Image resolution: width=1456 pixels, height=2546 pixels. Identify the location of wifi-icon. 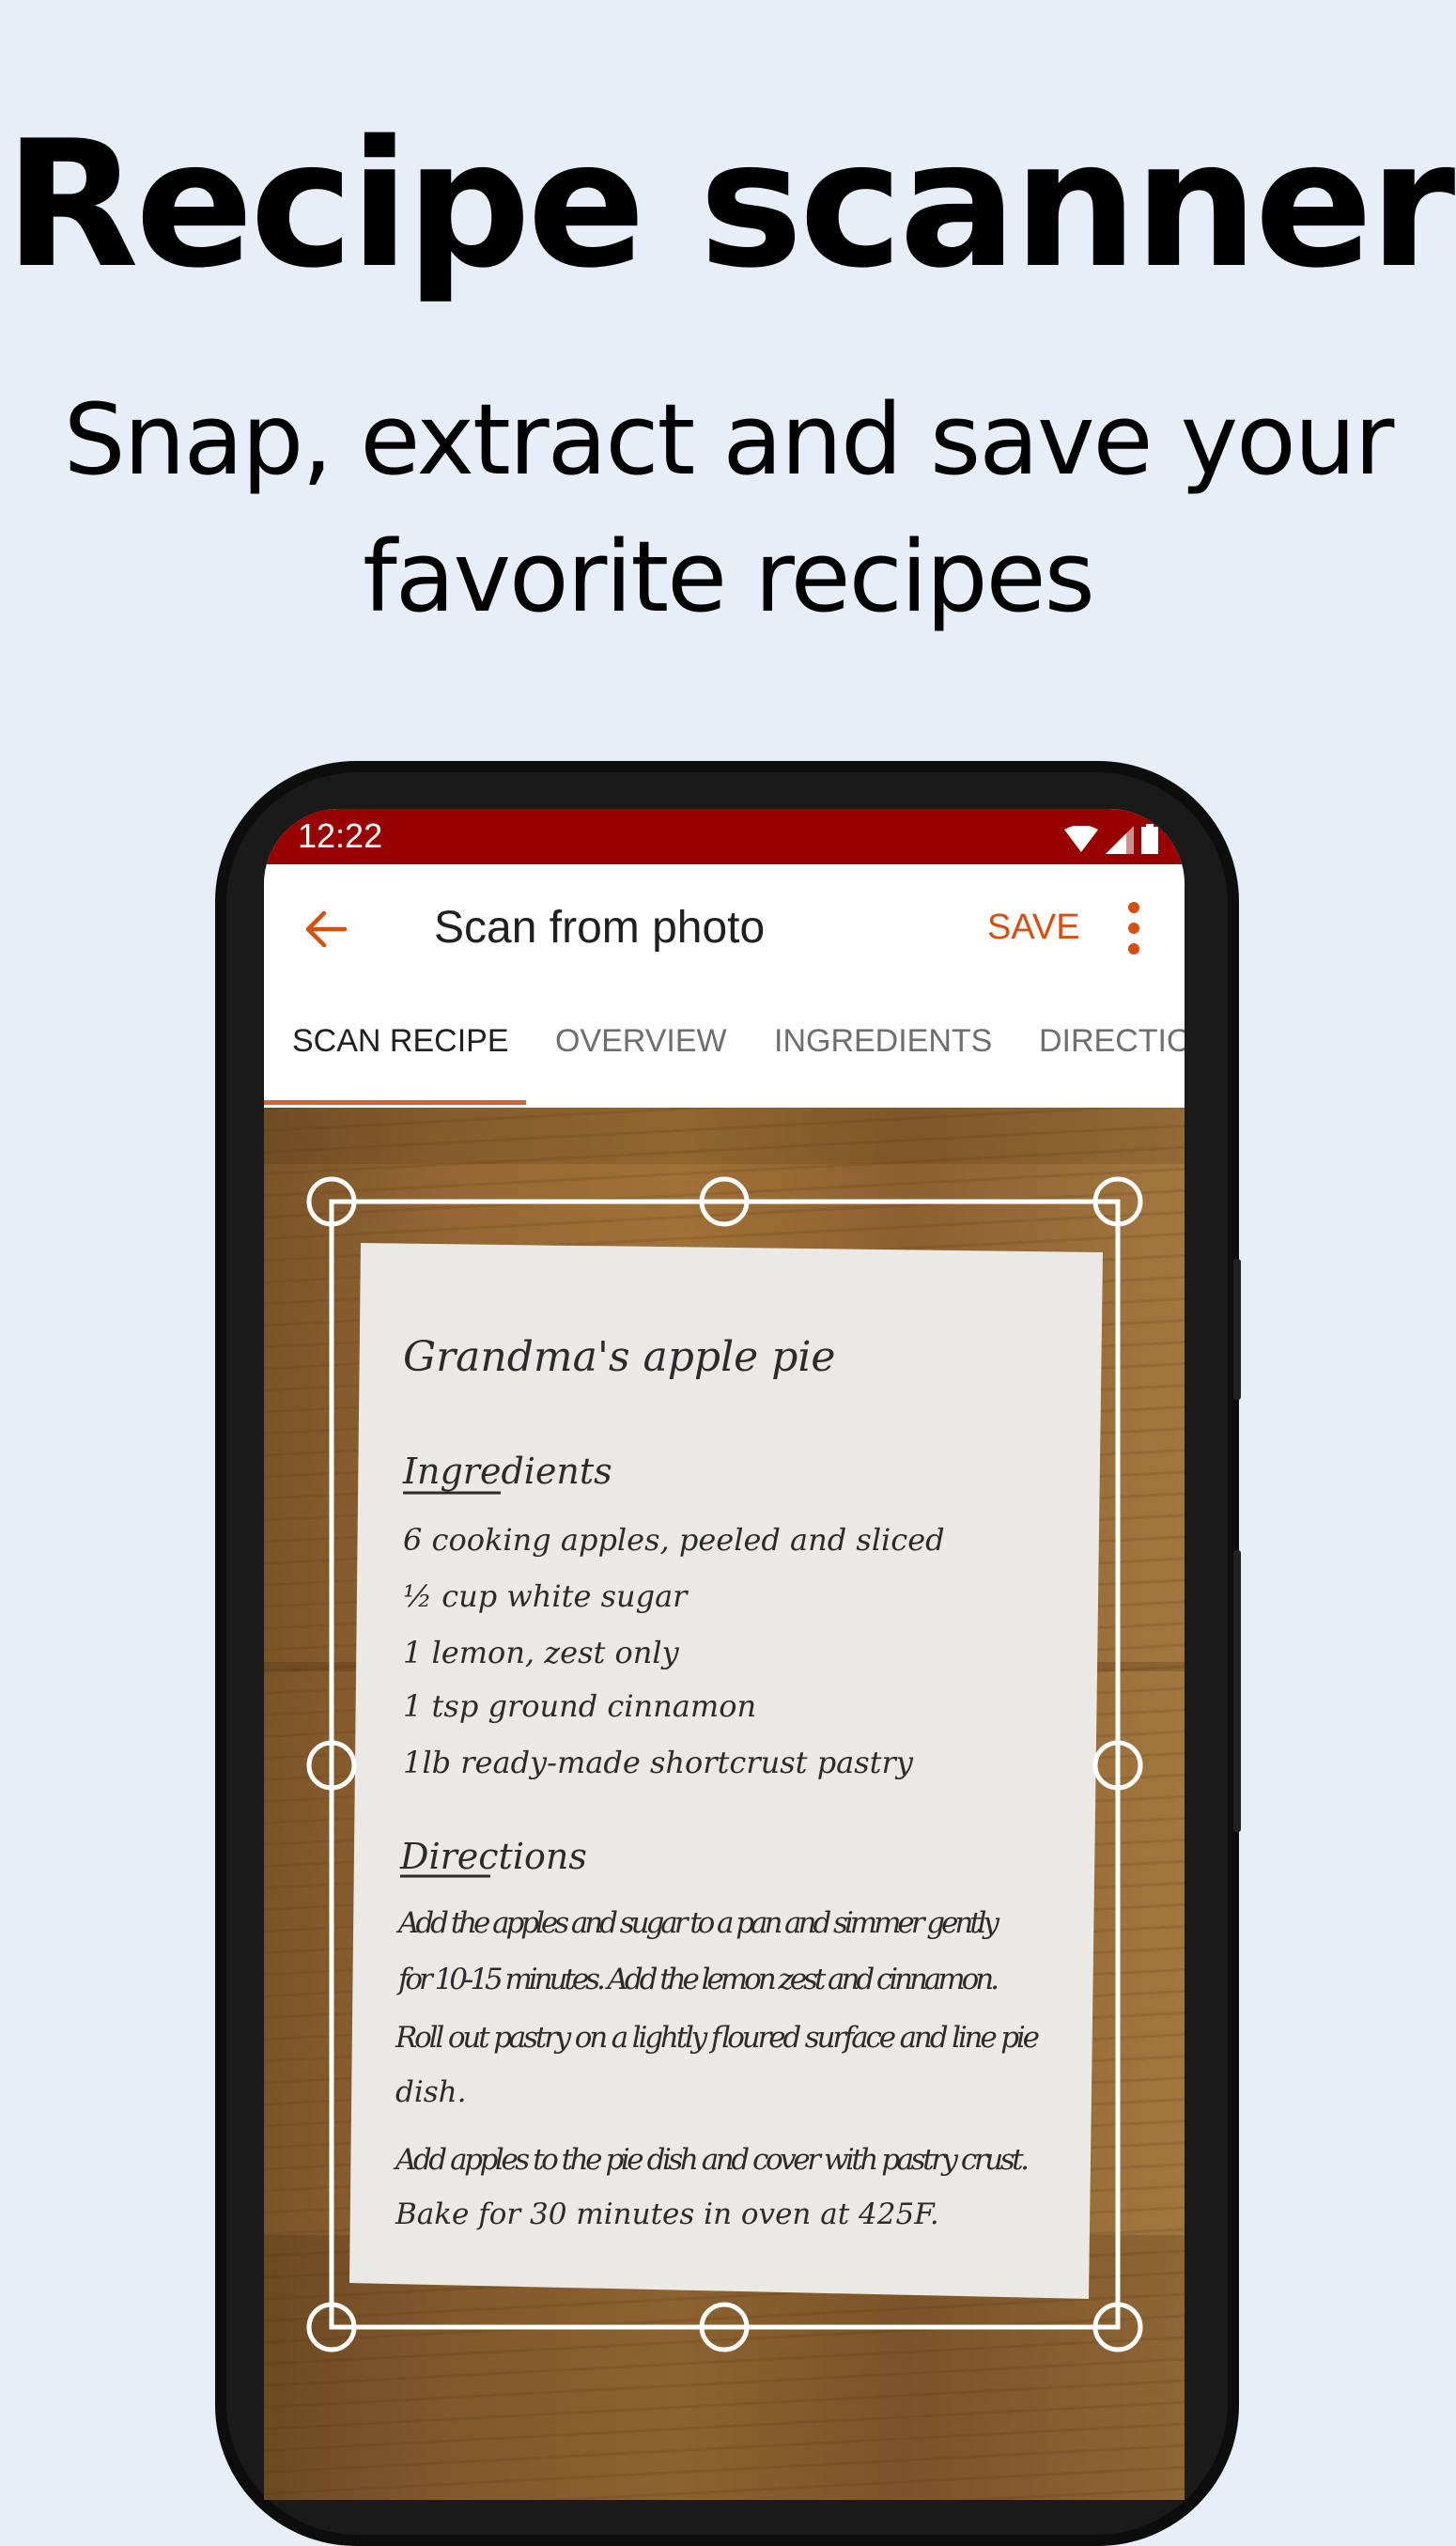
(1081, 839).